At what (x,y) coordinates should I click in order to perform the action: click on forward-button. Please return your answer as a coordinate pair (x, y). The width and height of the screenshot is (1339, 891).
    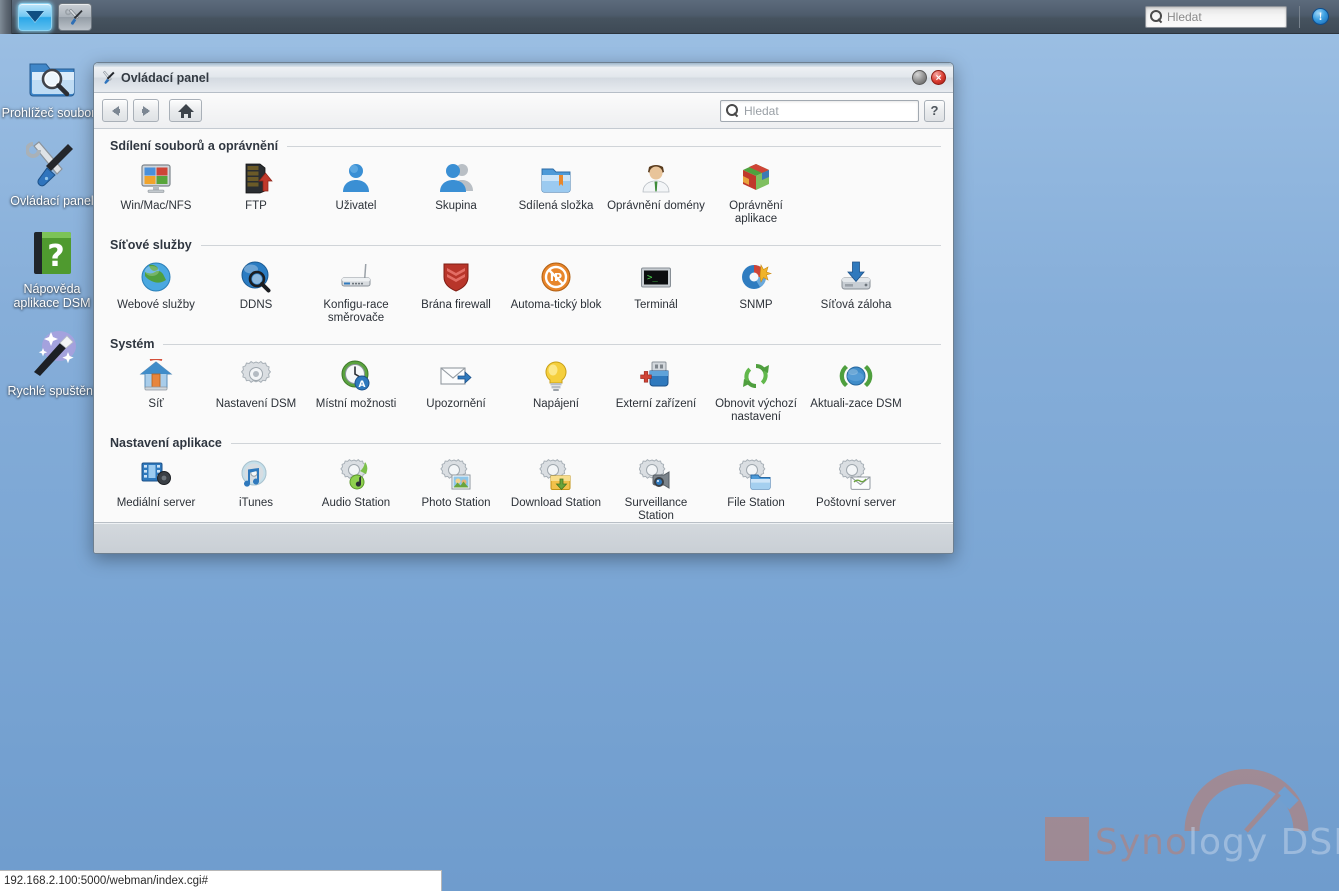
    Looking at the image, I should click on (146, 110).